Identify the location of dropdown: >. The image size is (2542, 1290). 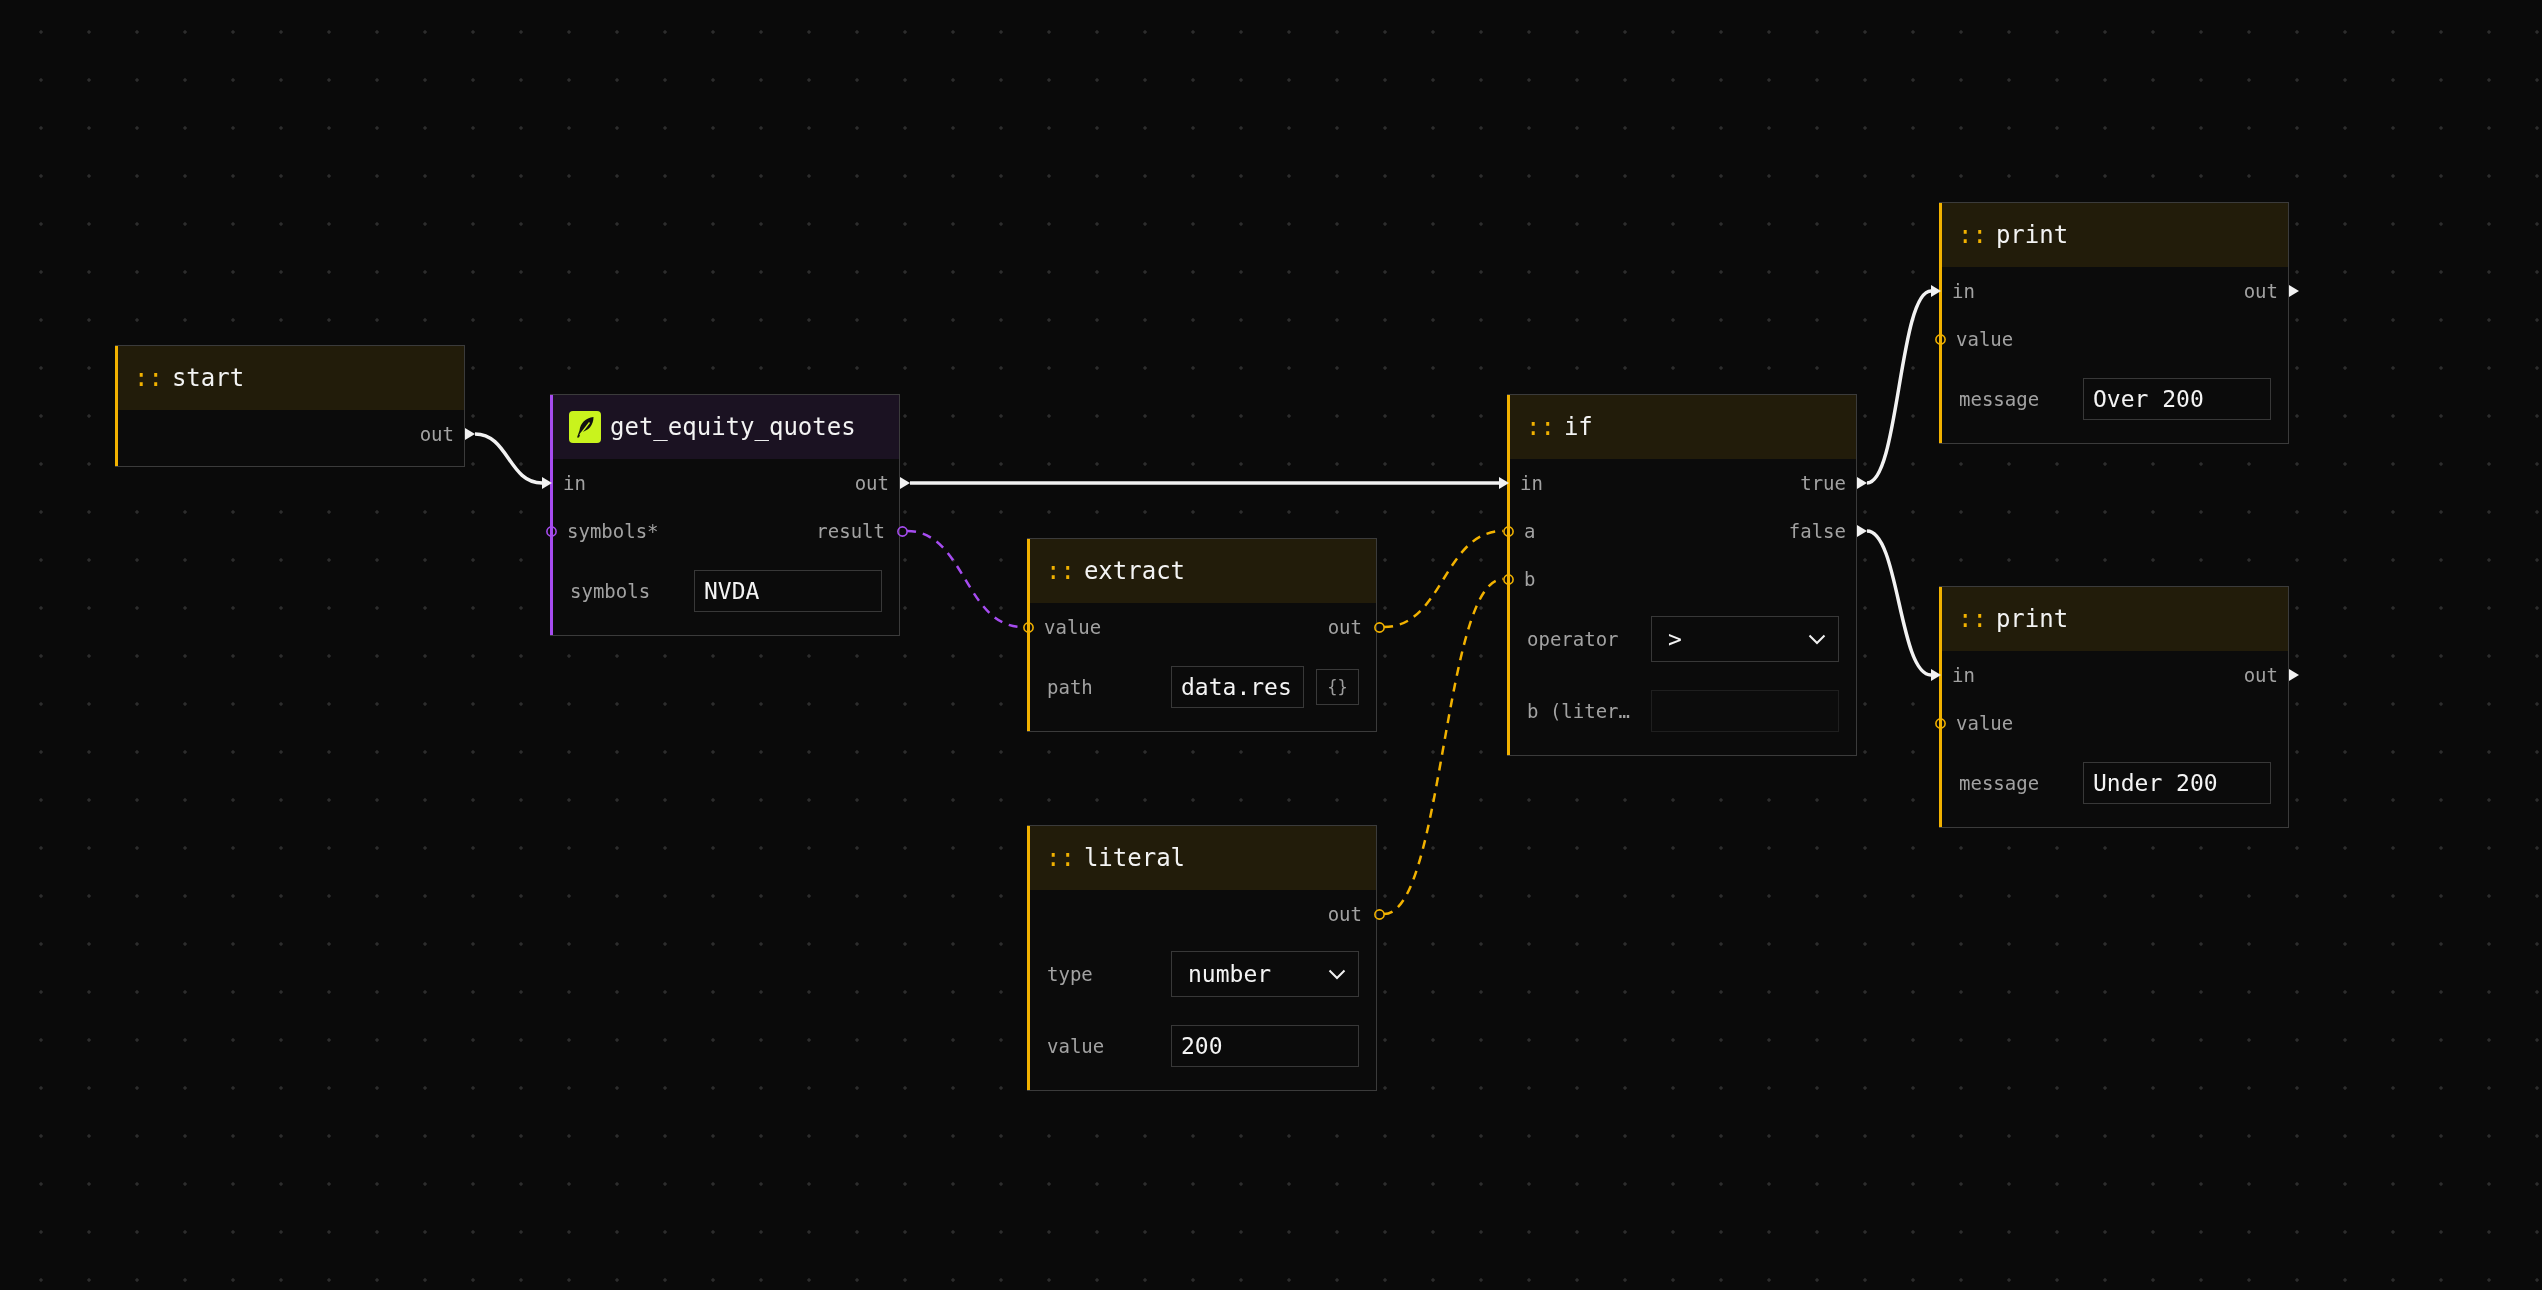
(1745, 639).